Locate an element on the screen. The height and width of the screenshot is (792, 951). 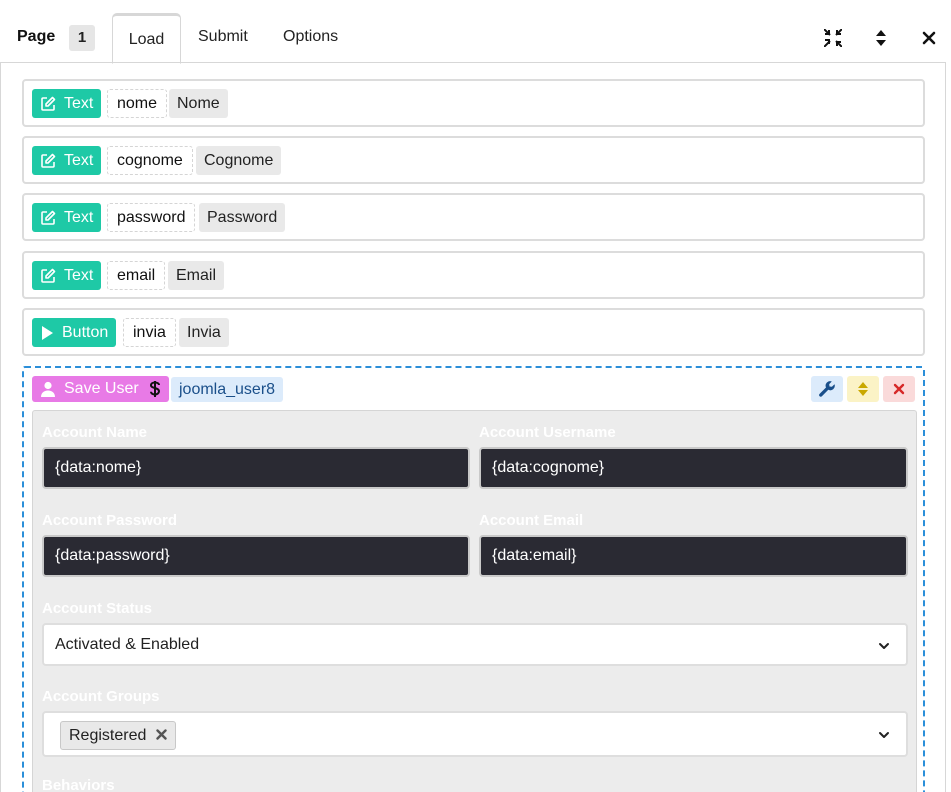
field-label-chip: Password is located at coordinates (242, 217).